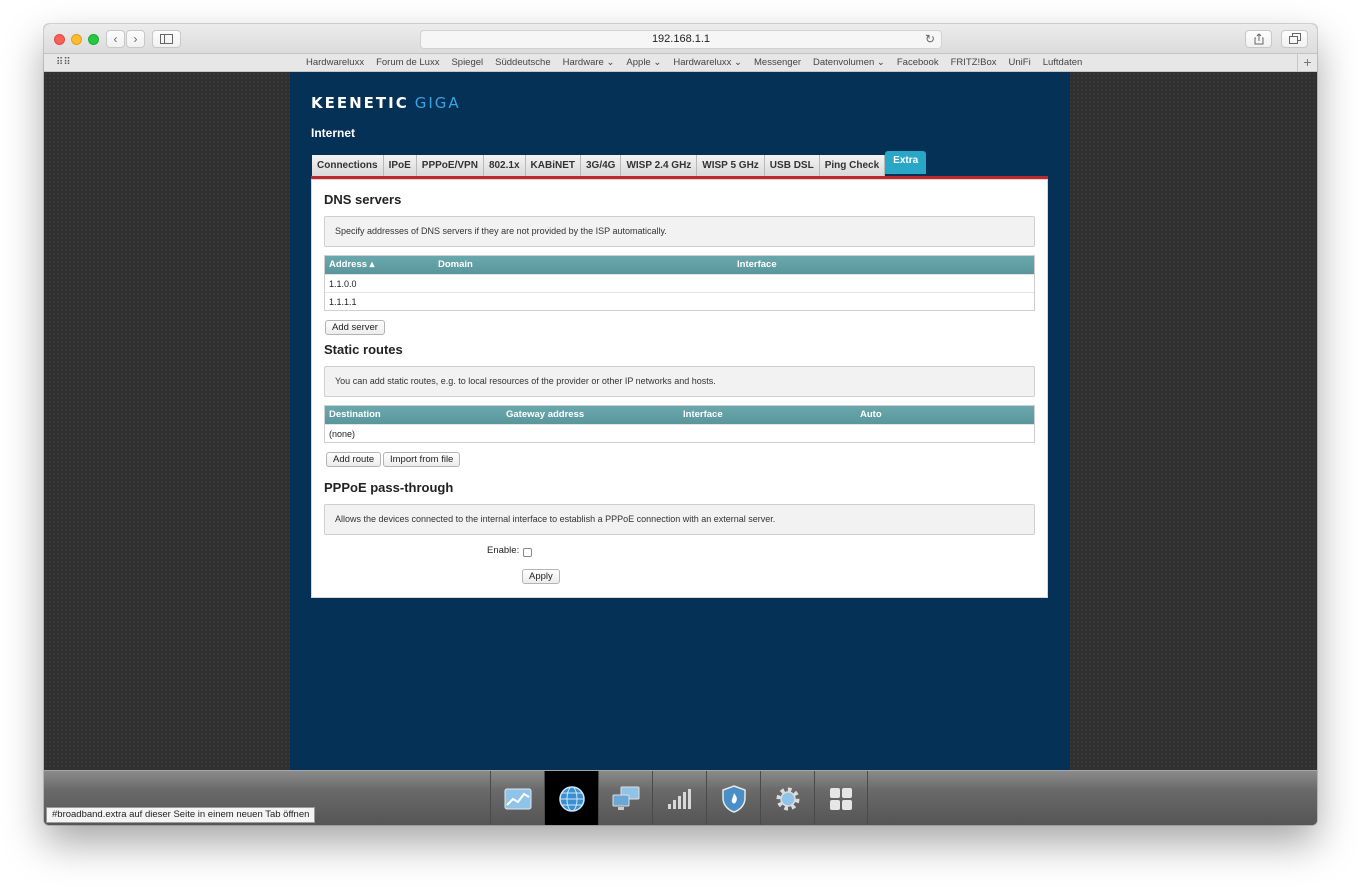  What do you see at coordinates (792, 165) in the screenshot?
I see `tab-usb-dsl: USB DSL` at bounding box center [792, 165].